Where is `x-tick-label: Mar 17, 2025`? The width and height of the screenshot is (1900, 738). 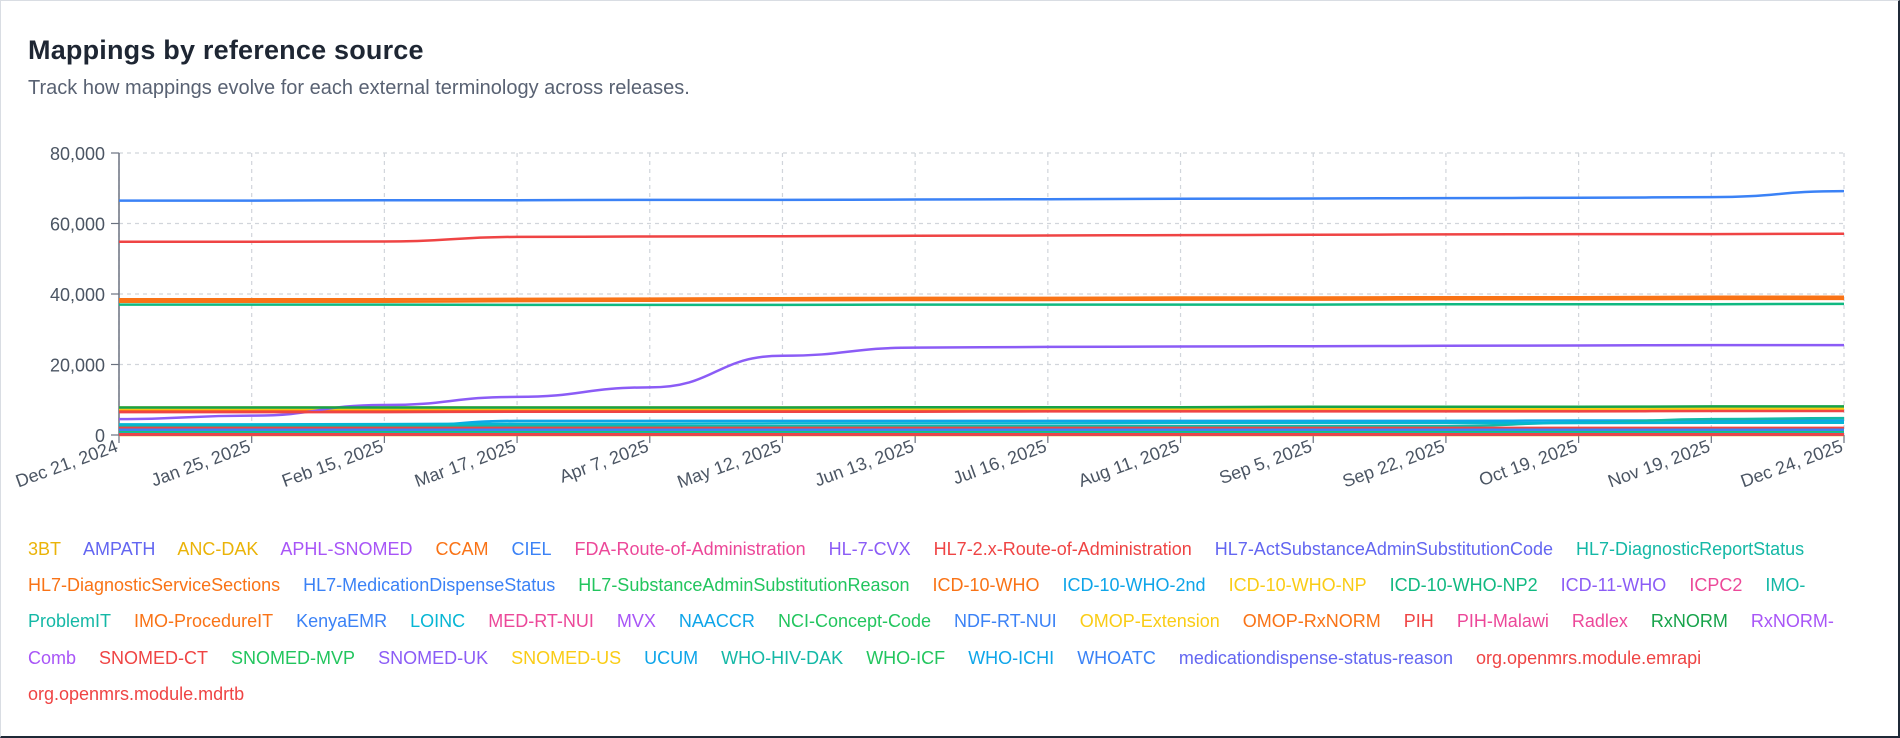
x-tick-label: Mar 17, 2025 is located at coordinates (465, 463).